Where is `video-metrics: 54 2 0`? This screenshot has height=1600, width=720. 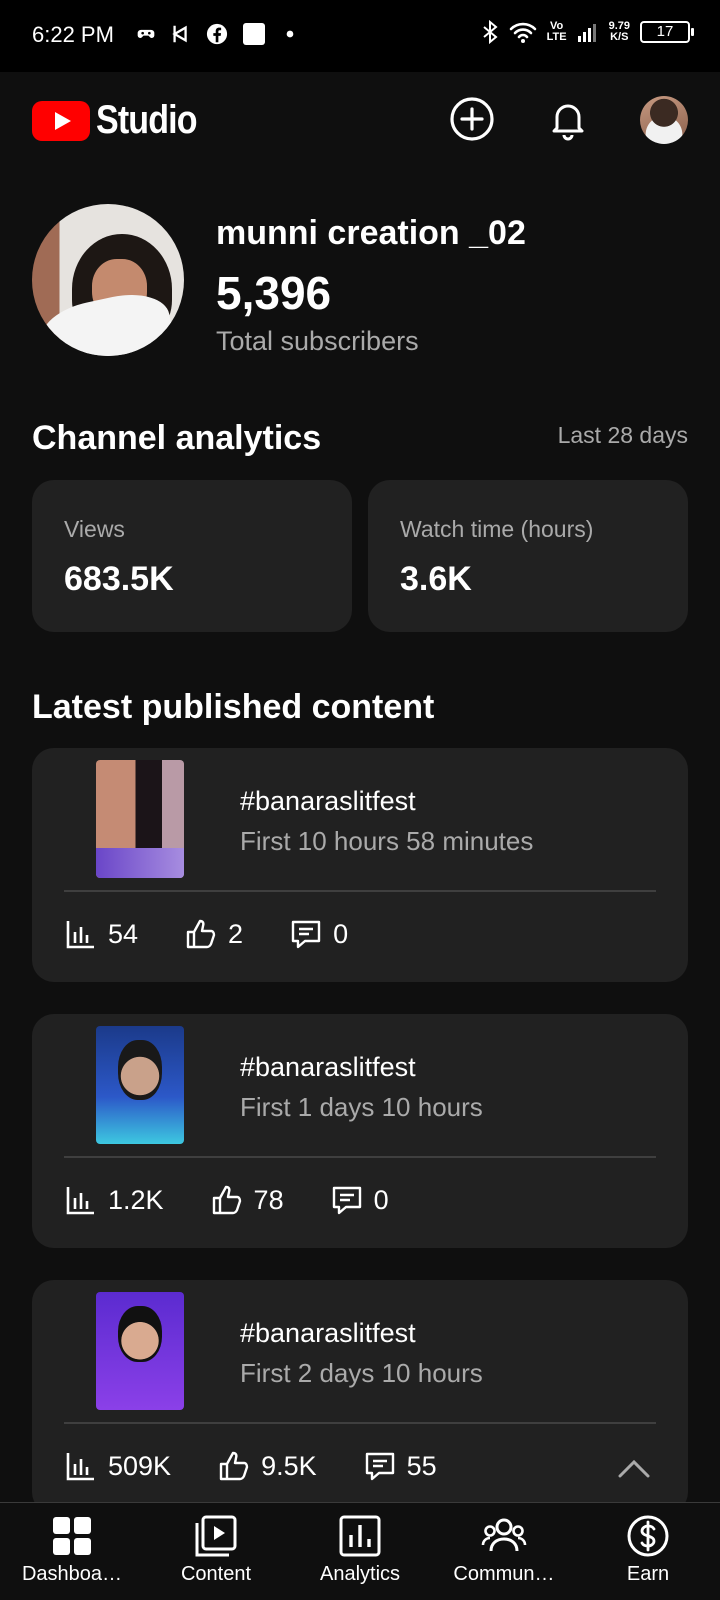 video-metrics: 54 2 0 is located at coordinates (229, 934).